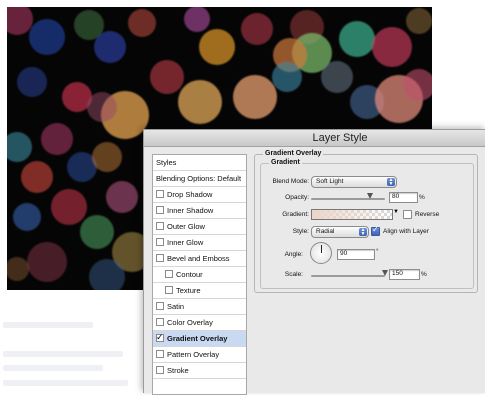 The image size is (485, 395). Describe the element at coordinates (330, 181) in the screenshot. I see `blend-mode-value: Soft Light` at that location.